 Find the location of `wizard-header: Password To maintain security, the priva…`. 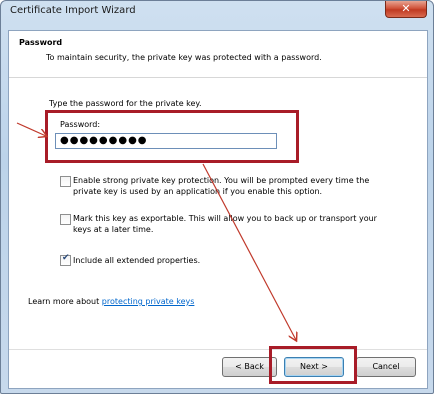

wizard-header: Password To maintain security, the priva… is located at coordinates (218, 54).